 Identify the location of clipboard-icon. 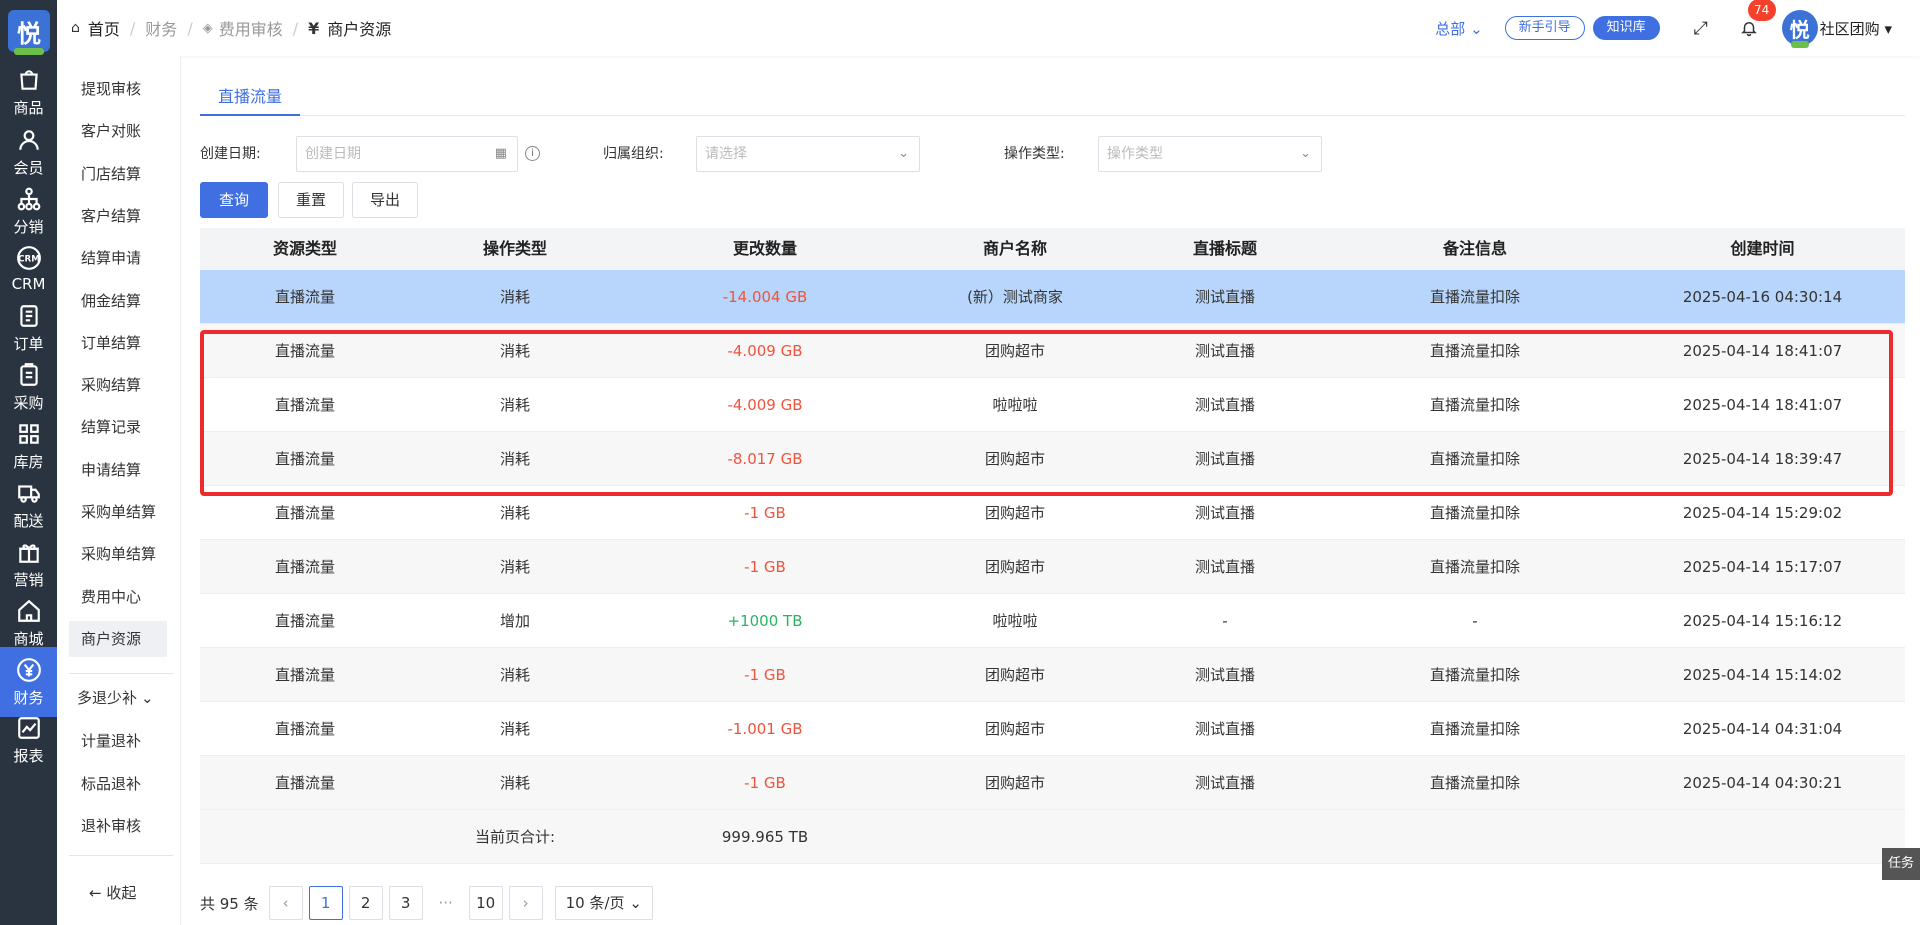
(29, 375).